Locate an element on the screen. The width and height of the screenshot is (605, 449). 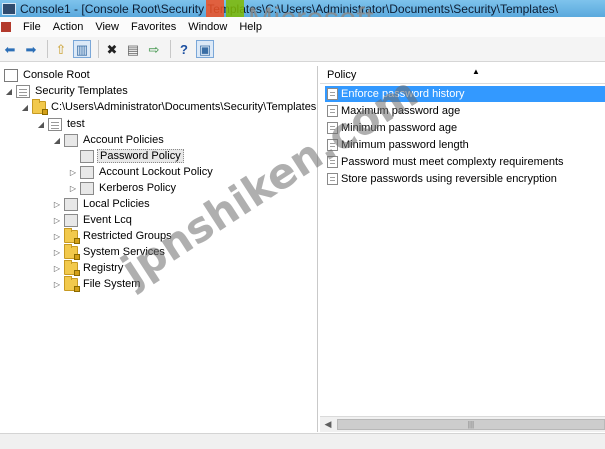
console-app-icon is located at coordinates (9, 8).